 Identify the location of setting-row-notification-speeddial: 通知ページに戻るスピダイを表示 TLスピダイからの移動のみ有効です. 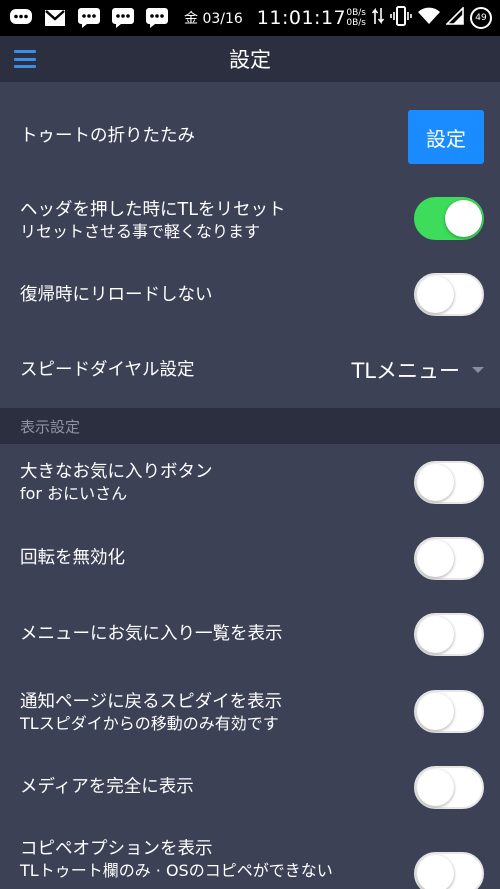
(250, 712).